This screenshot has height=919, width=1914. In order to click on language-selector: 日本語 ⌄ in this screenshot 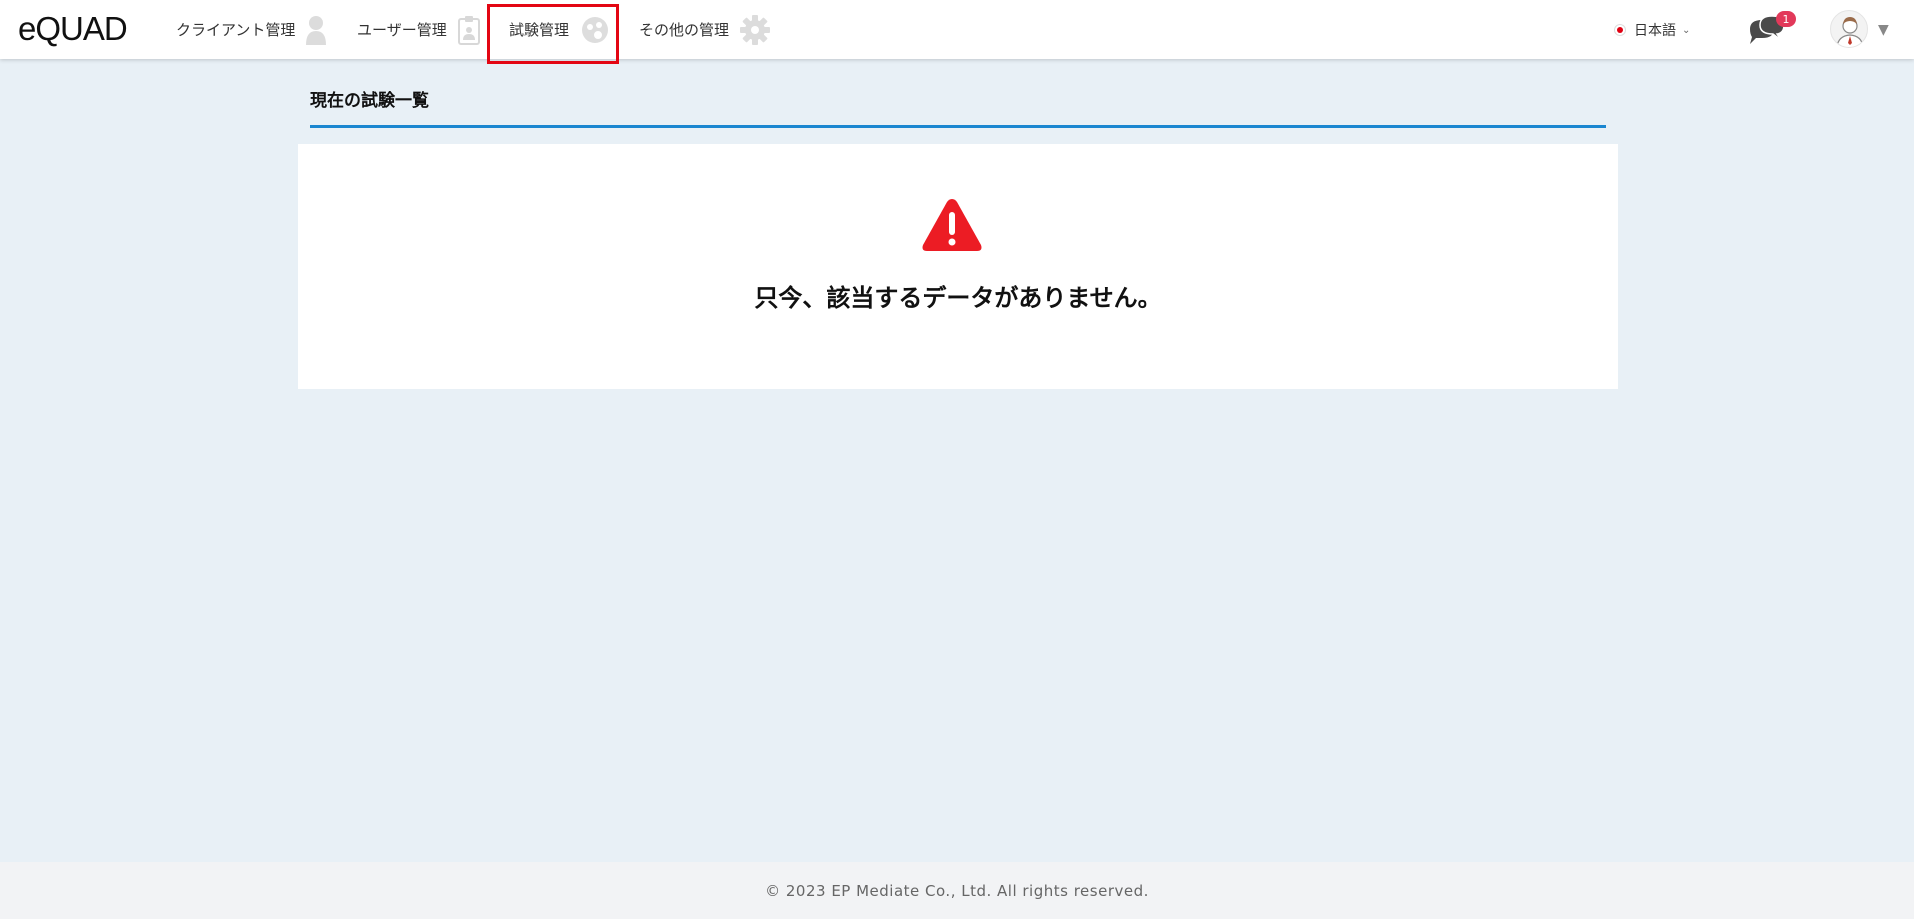, I will do `click(1652, 30)`.